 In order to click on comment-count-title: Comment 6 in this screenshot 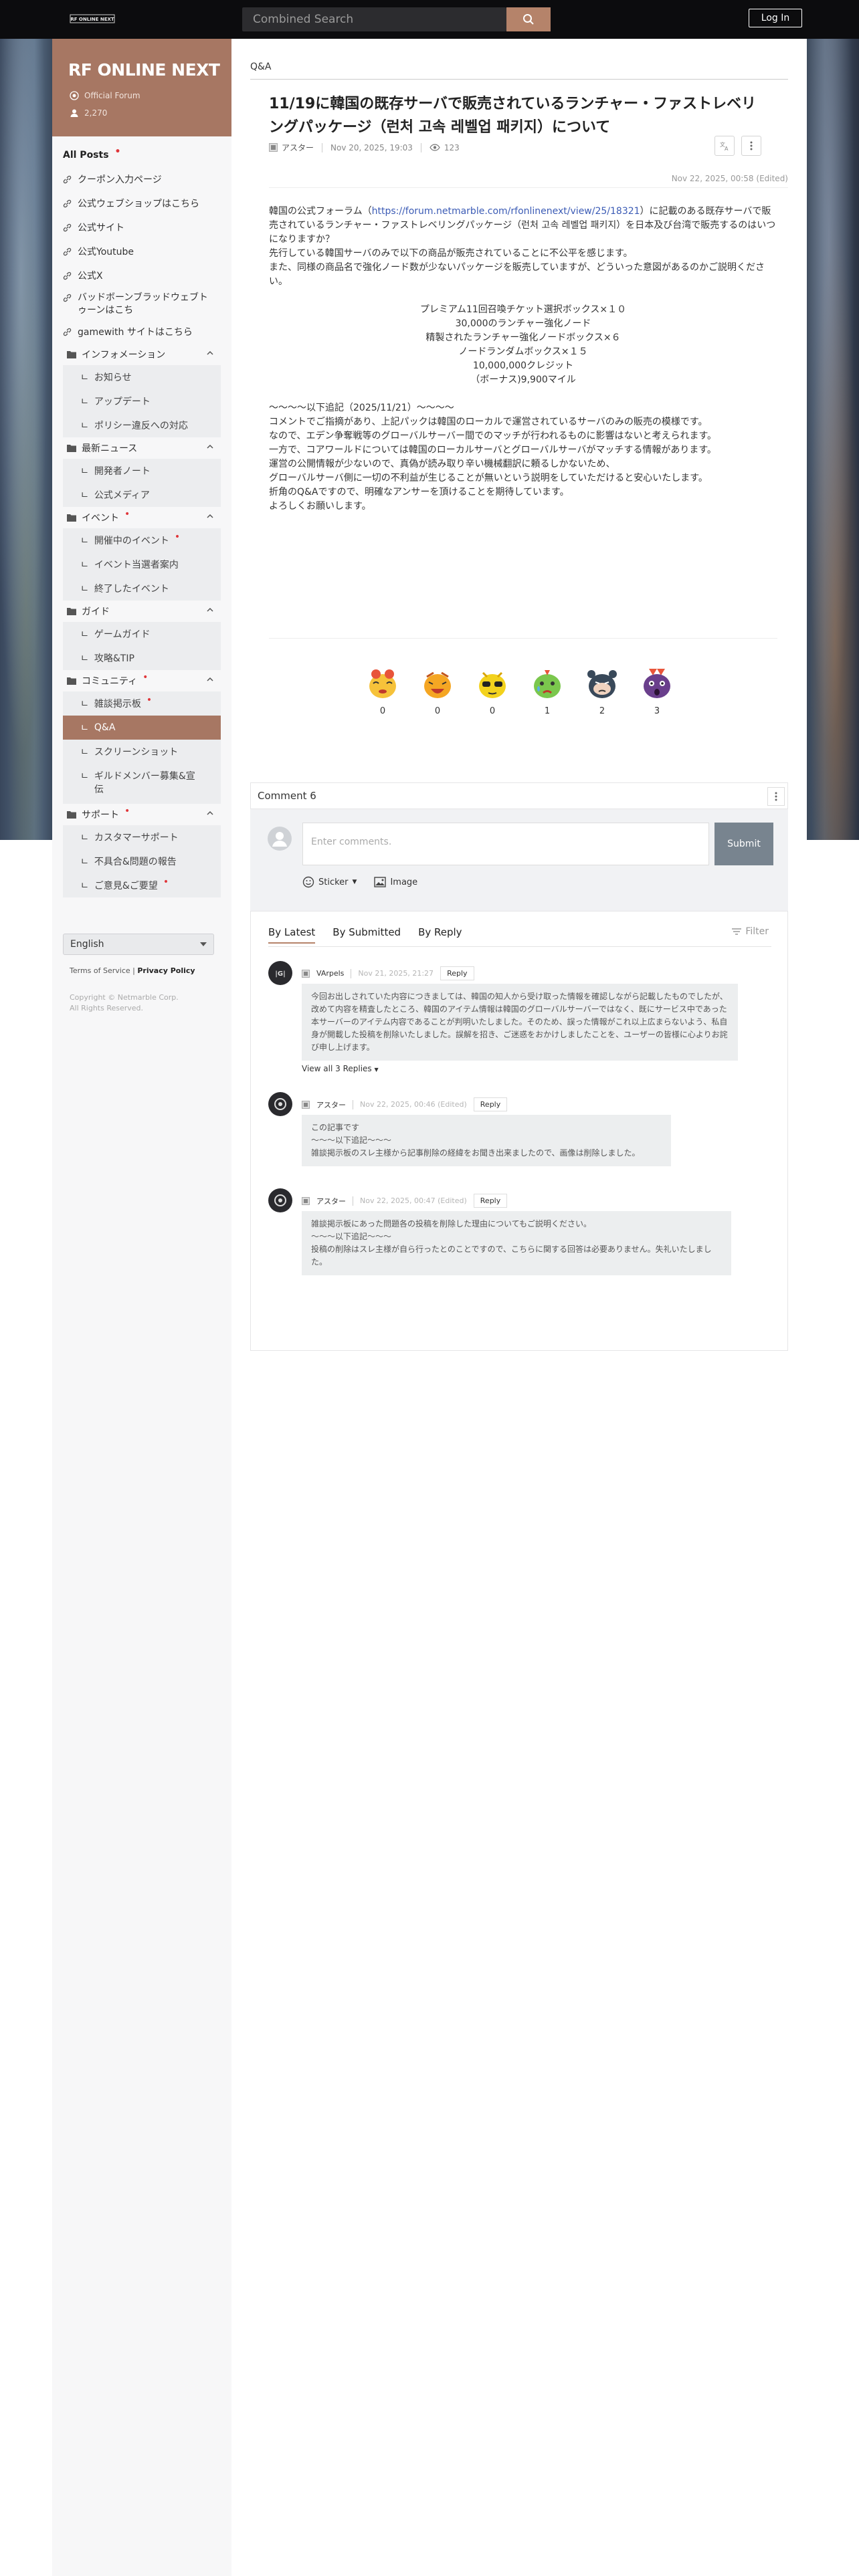, I will do `click(287, 796)`.